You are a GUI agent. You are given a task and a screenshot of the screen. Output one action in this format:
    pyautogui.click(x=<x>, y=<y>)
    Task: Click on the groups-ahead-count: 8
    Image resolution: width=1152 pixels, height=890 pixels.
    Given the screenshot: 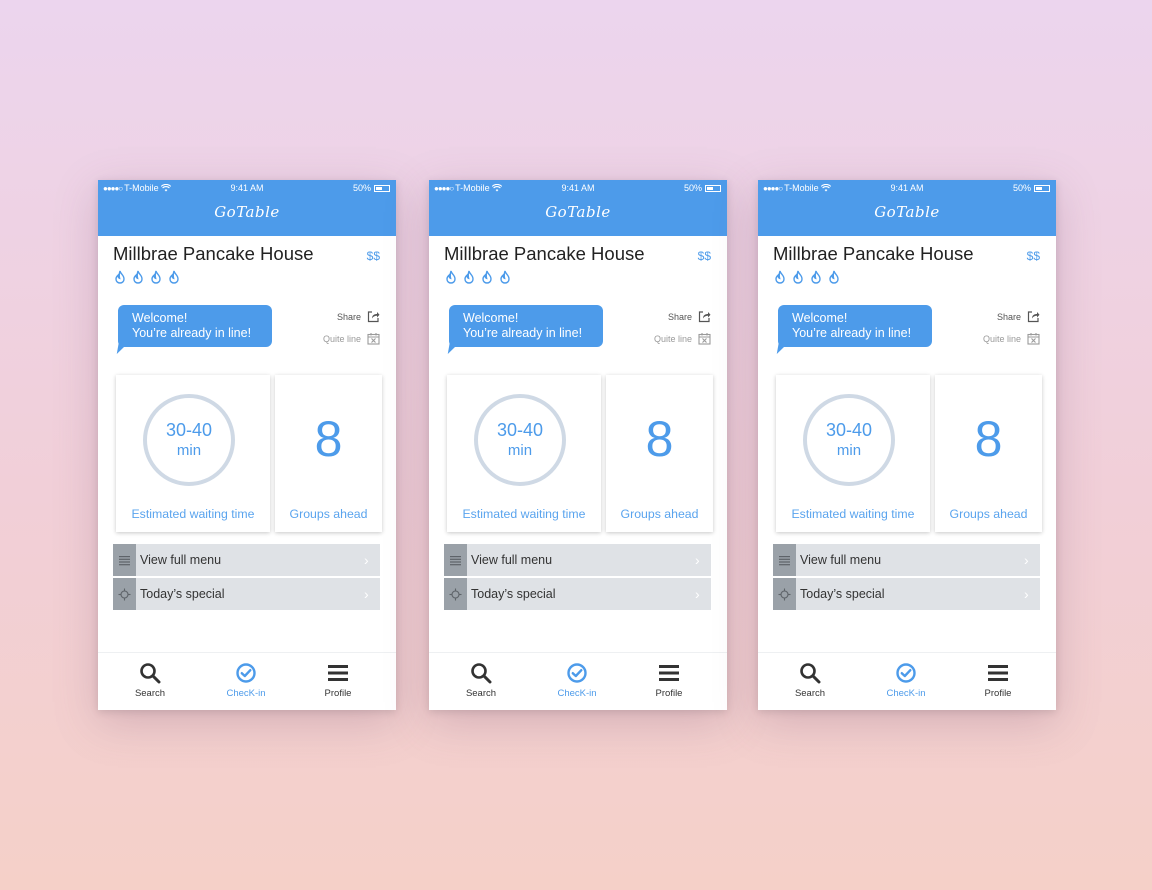 What is the action you would take?
    pyautogui.click(x=328, y=439)
    